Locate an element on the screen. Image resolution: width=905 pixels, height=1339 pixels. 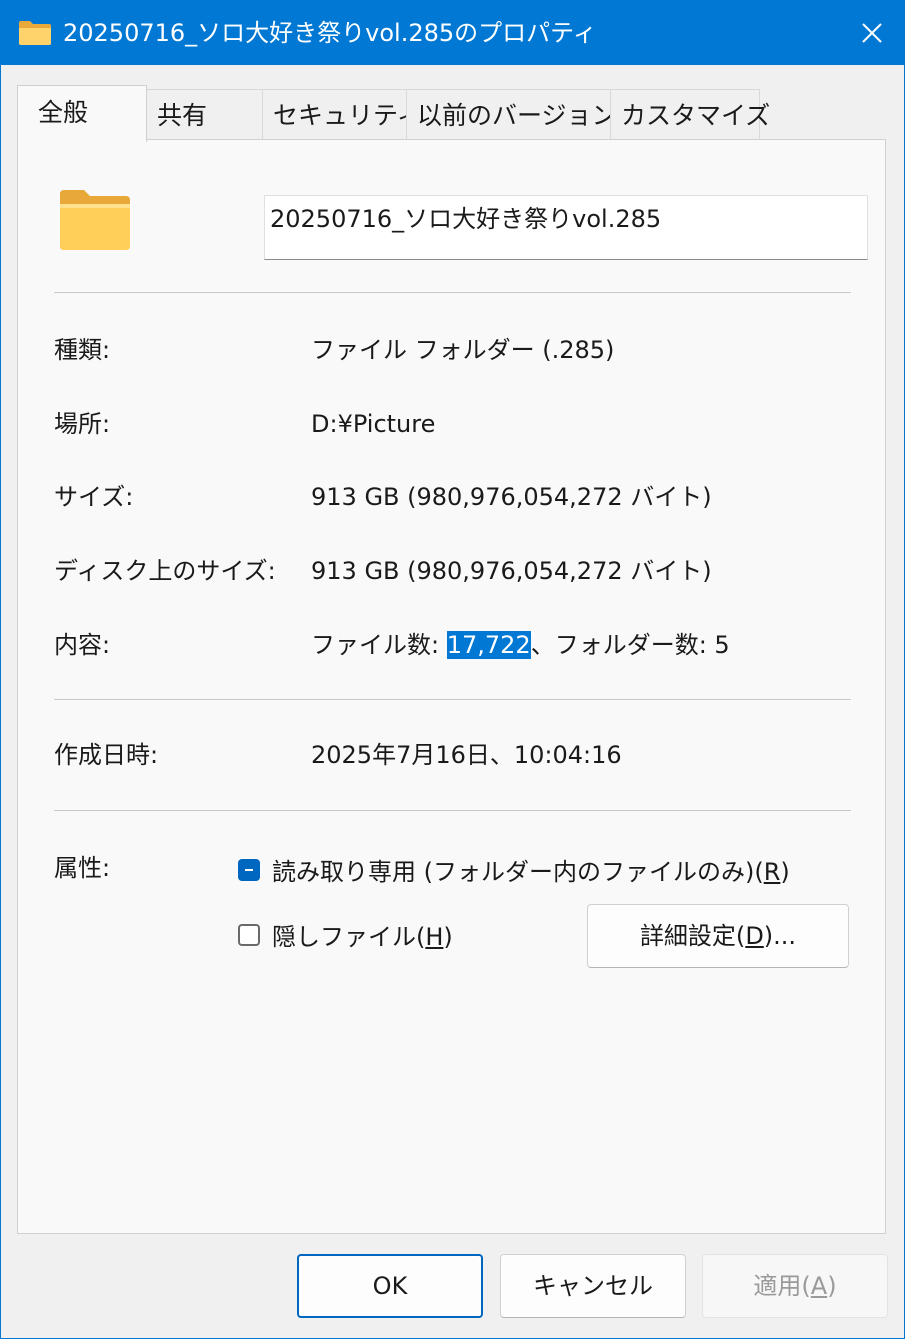
contents-value: ファイル数: 17,722、フォルダー数: 5 is located at coordinates (520, 645).